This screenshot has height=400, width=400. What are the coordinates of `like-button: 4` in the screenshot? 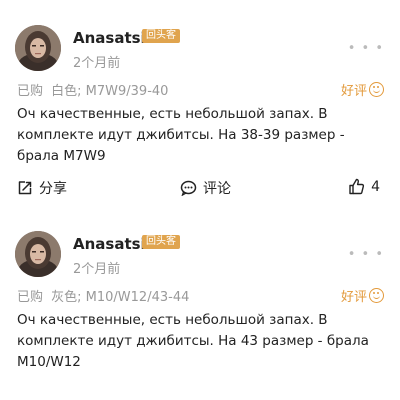 It's located at (364, 186).